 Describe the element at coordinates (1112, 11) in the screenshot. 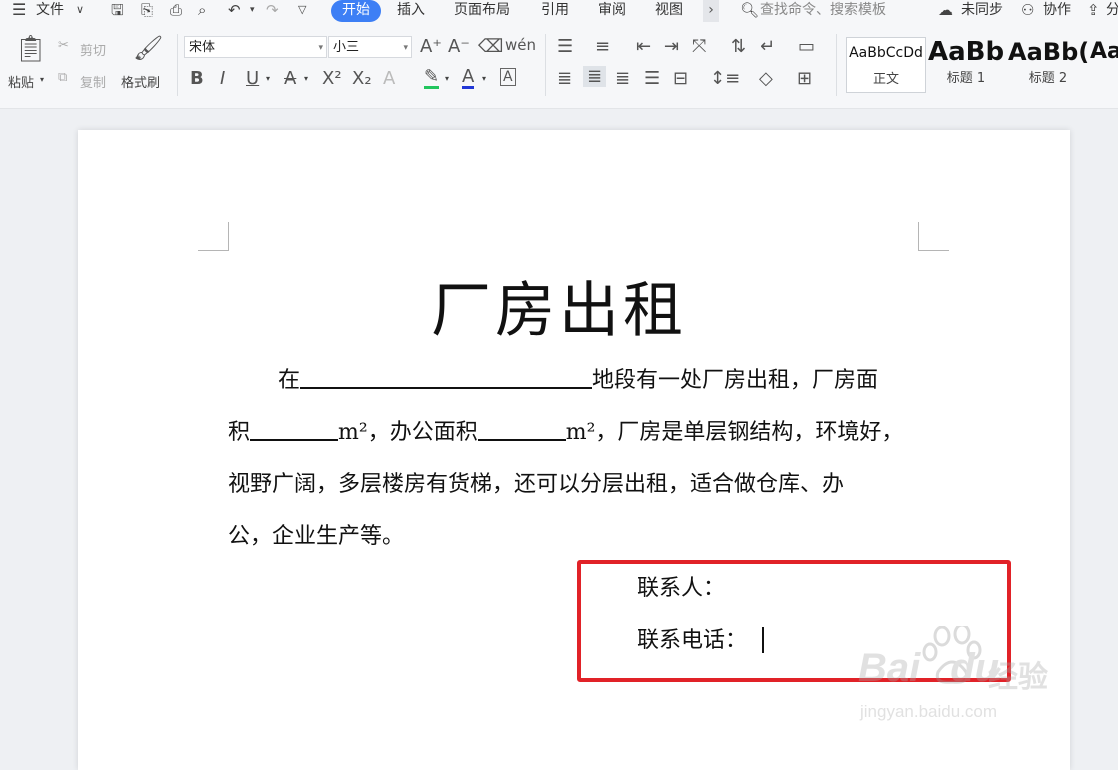

I see `share-button: 分` at that location.